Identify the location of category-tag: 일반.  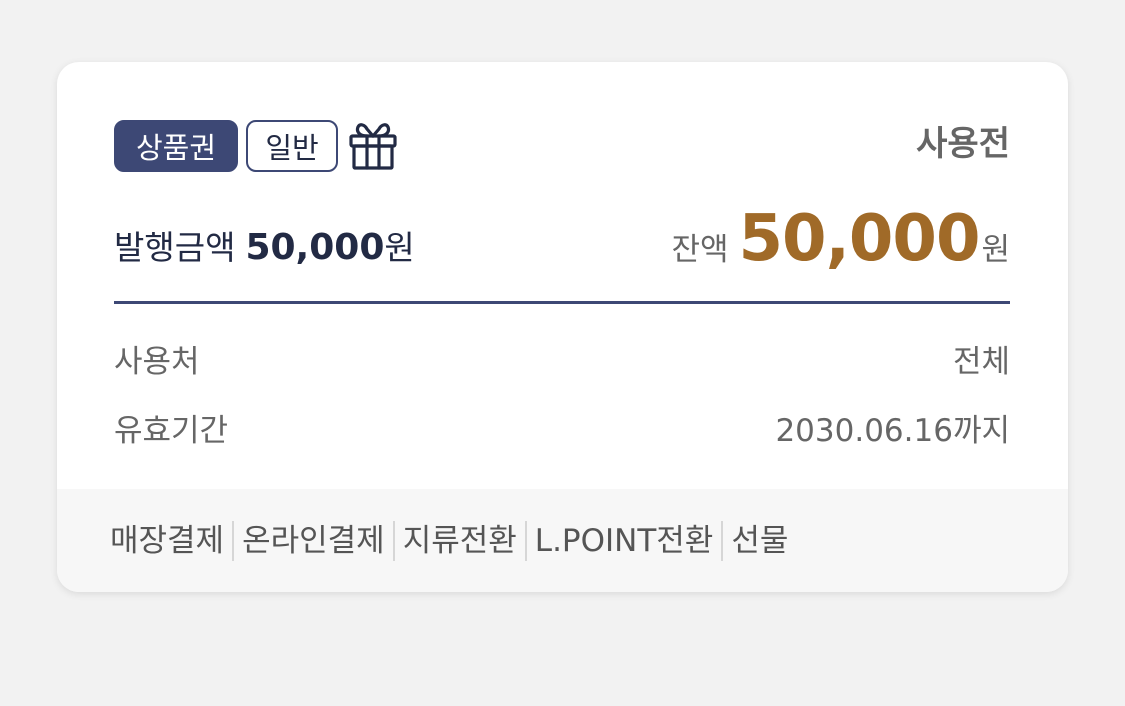
(292, 146).